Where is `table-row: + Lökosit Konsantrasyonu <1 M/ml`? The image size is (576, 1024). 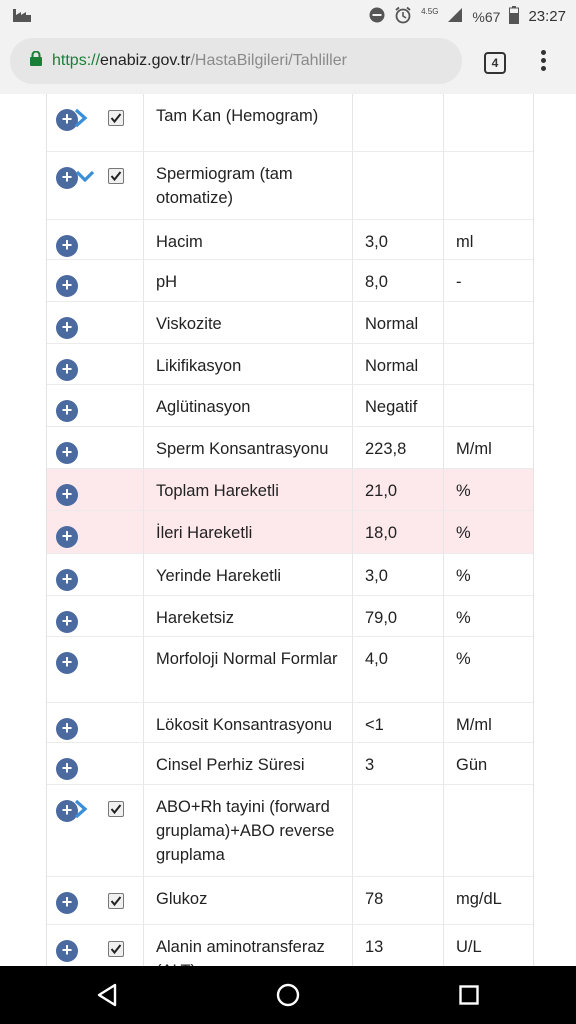
table-row: + Lökosit Konsantrasyonu <1 M/ml is located at coordinates (290, 723).